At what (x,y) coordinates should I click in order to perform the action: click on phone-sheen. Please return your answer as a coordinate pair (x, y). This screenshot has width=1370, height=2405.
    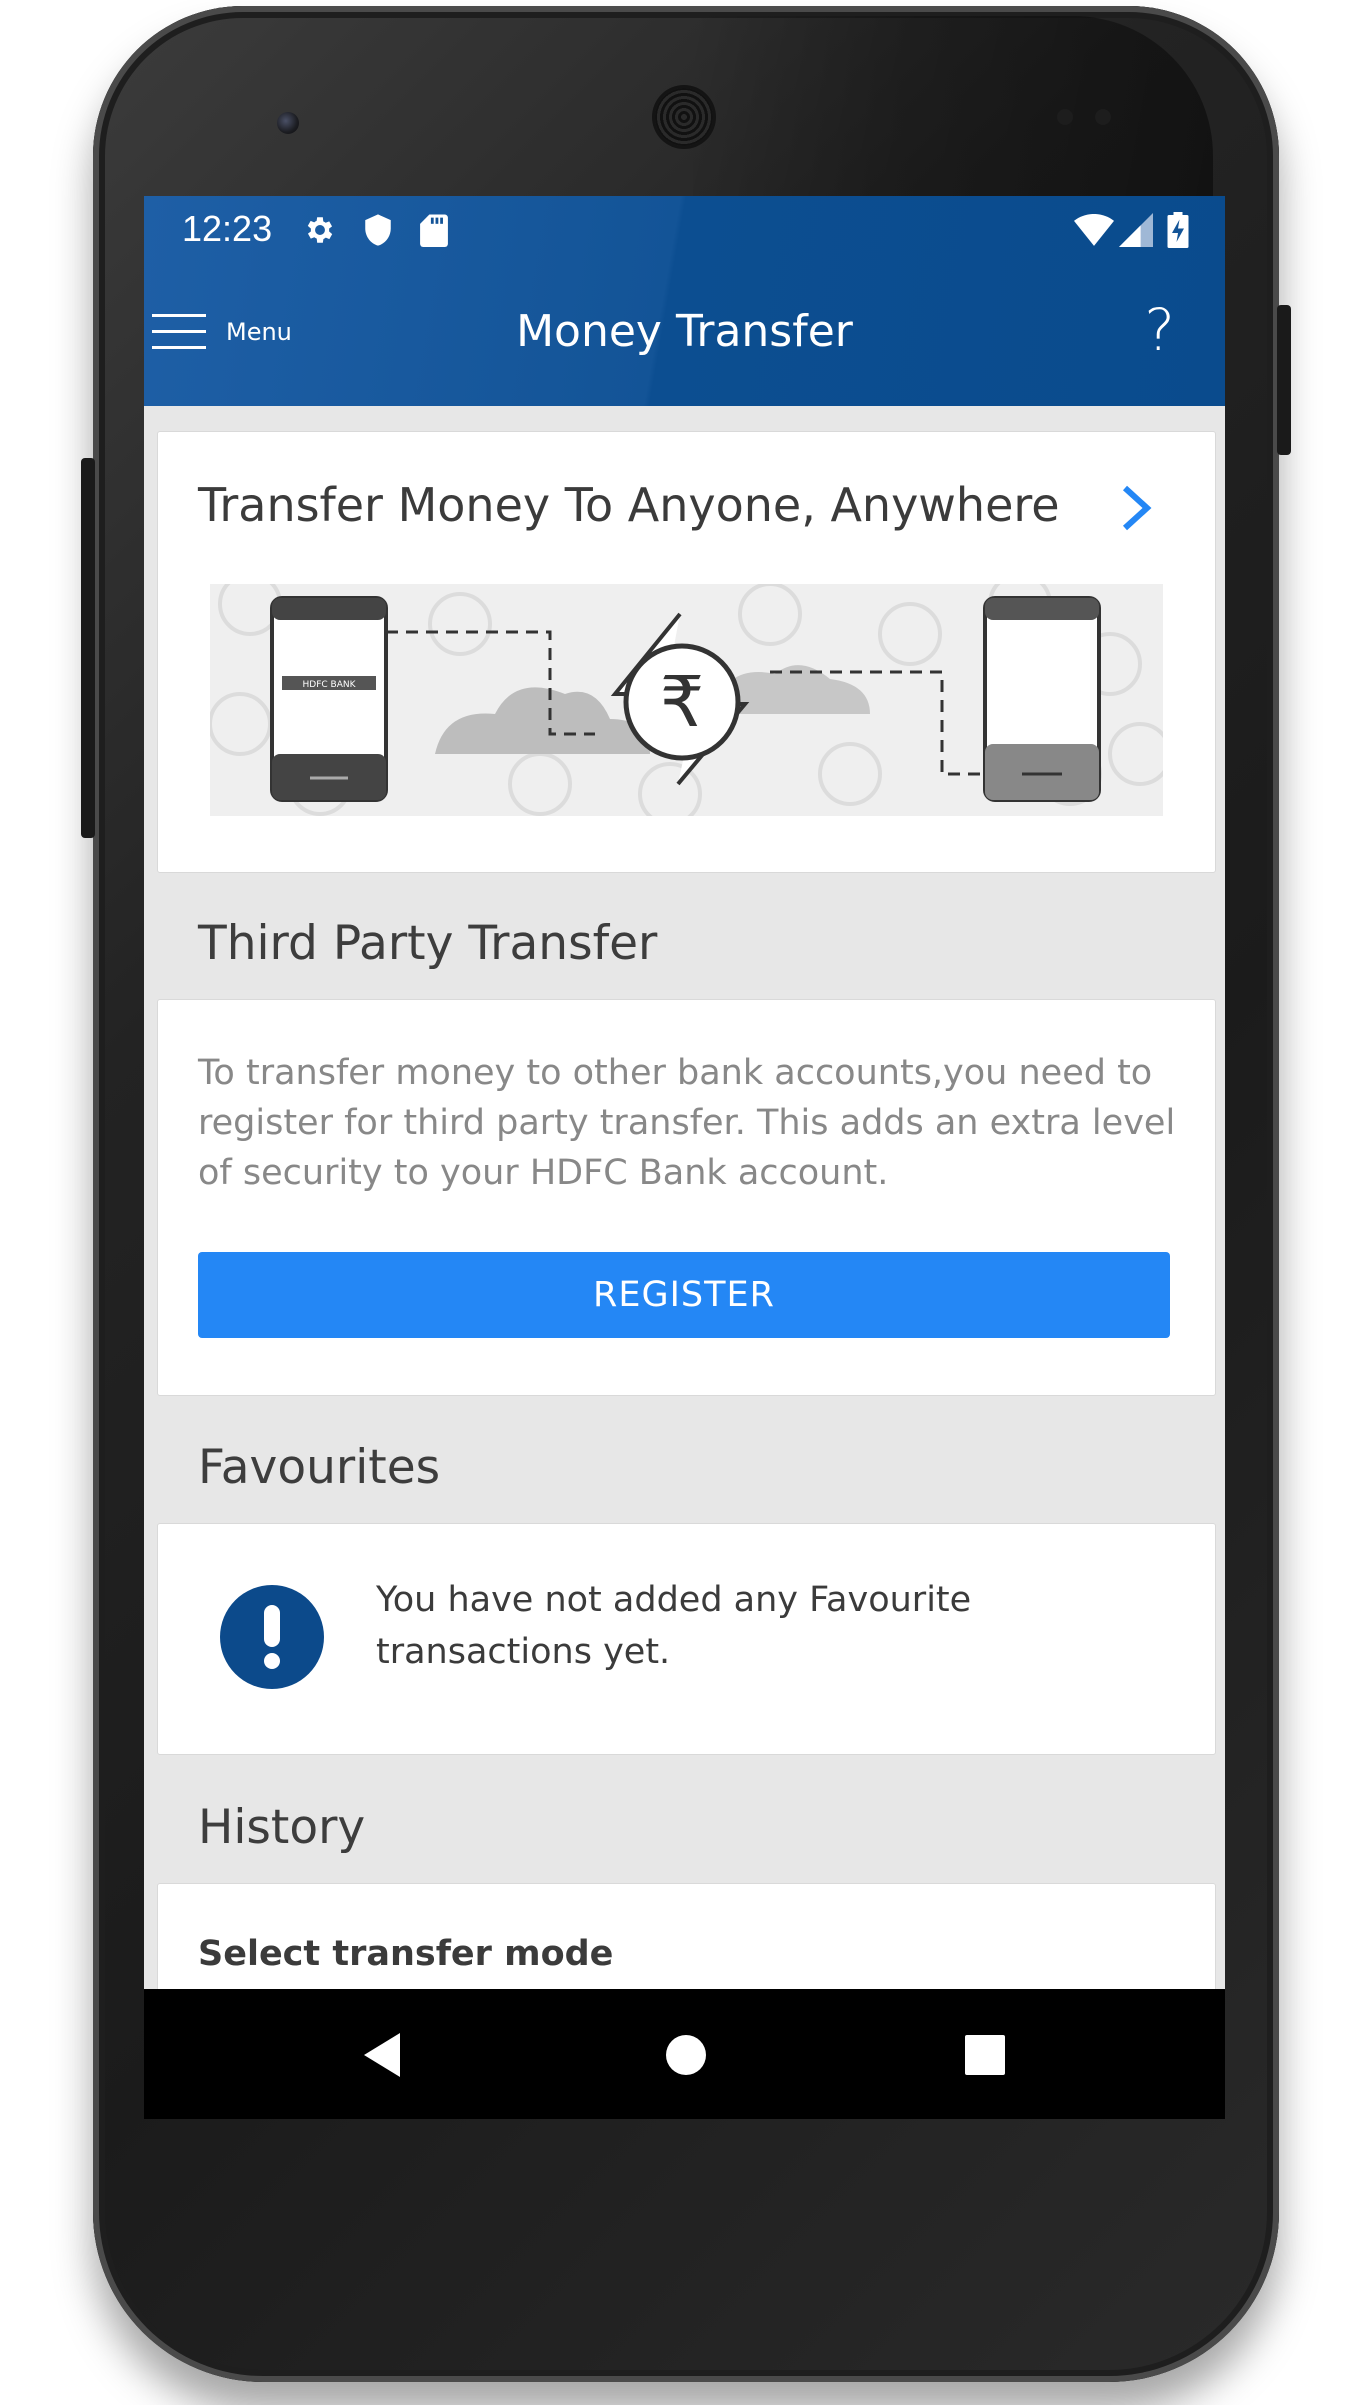
    Looking at the image, I should click on (953, 111).